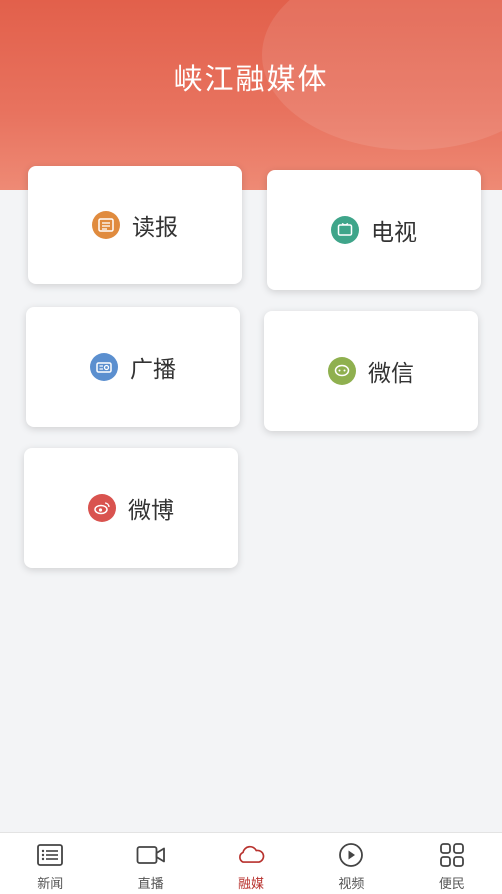 The height and width of the screenshot is (894, 502). Describe the element at coordinates (151, 511) in the screenshot. I see `card-label: 微博` at that location.